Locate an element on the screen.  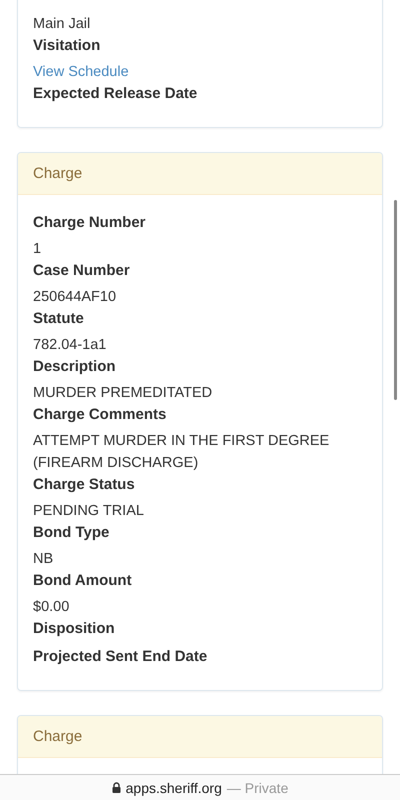
field-value: MURDER PREMEDITATED is located at coordinates (123, 393).